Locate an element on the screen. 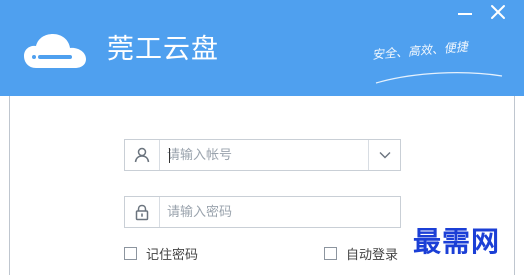 This screenshot has width=524, height=275. remember-password-checkbox is located at coordinates (130, 253).